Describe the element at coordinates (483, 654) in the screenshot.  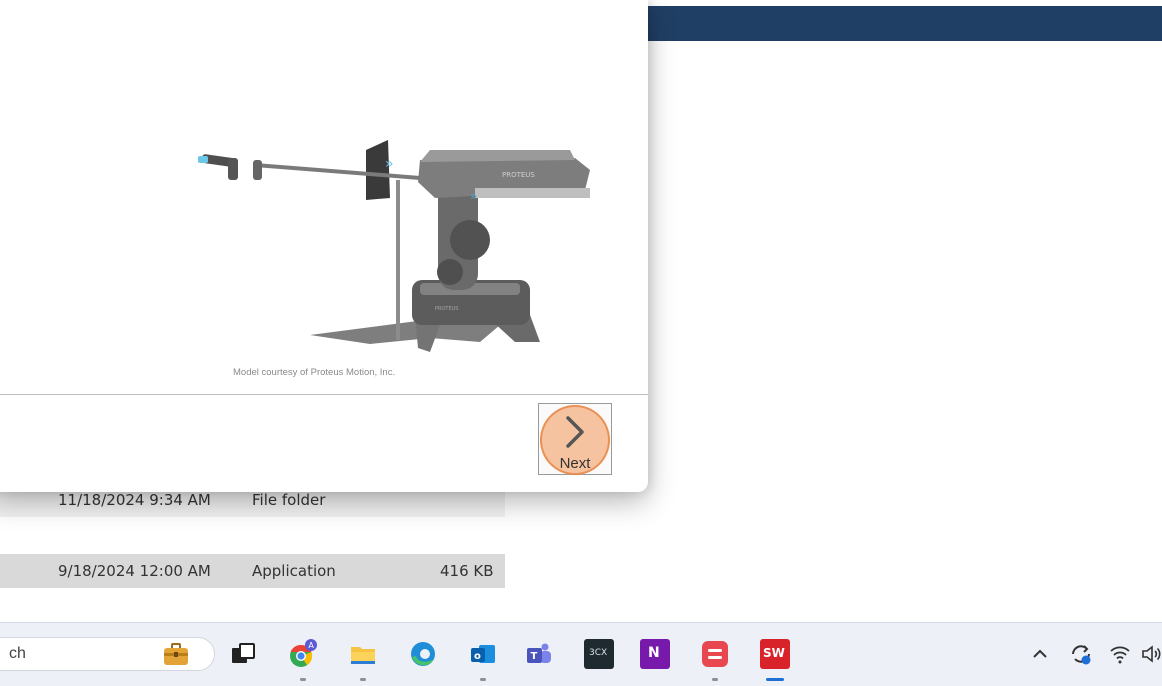
I see `outlook-icon: o` at that location.